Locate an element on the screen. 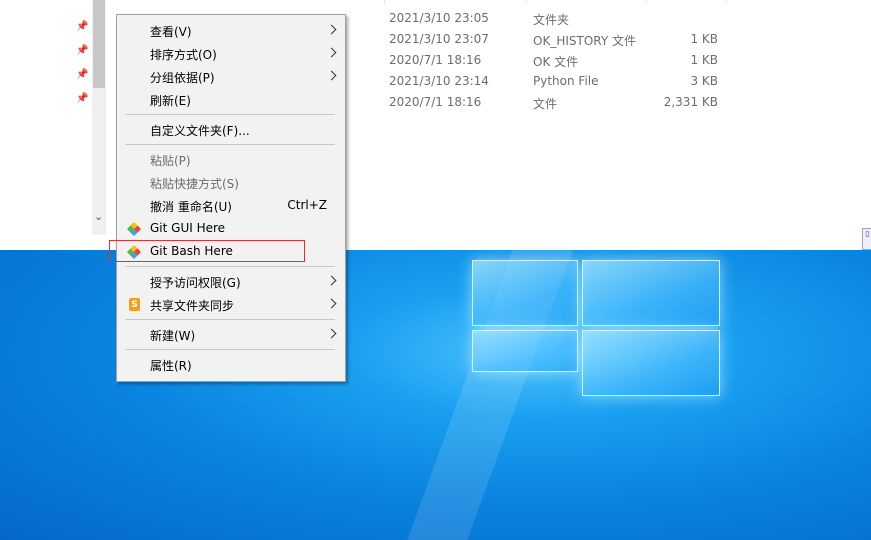 This screenshot has height=540, width=871. modified-date: 2021/3/10 23:07 is located at coordinates (439, 39).